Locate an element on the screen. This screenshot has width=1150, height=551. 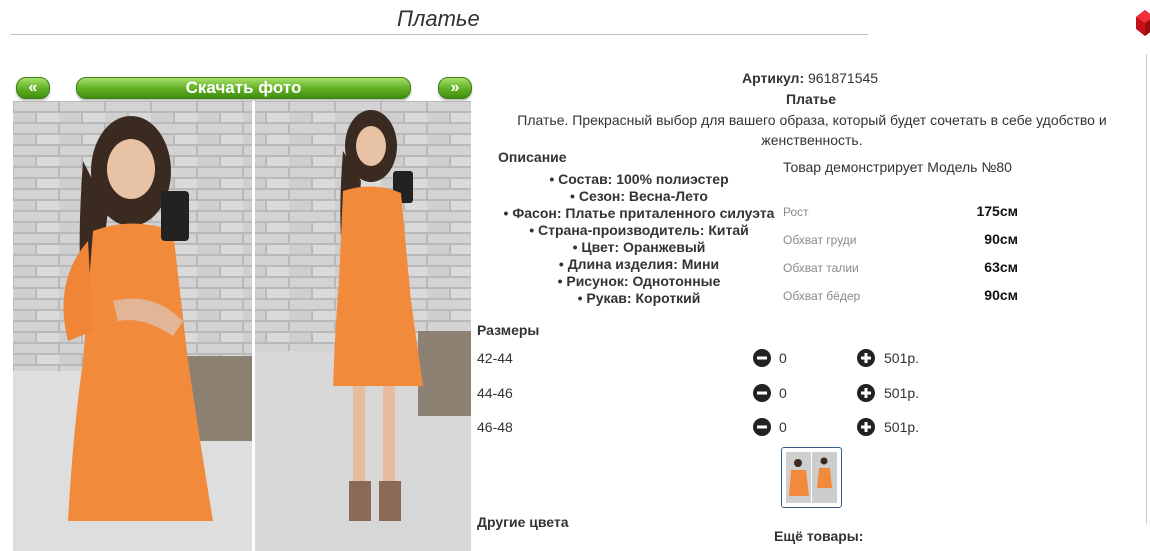
prev-photo-button: « is located at coordinates (33, 88).